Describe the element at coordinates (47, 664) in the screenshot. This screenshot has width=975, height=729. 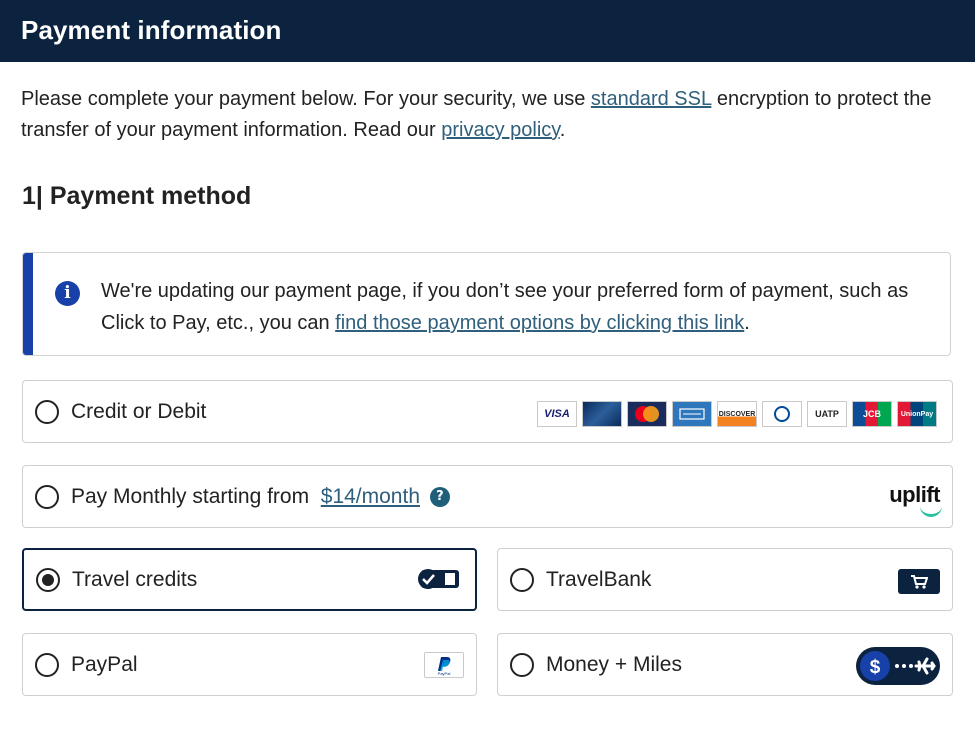
I see `paypal-radio` at that location.